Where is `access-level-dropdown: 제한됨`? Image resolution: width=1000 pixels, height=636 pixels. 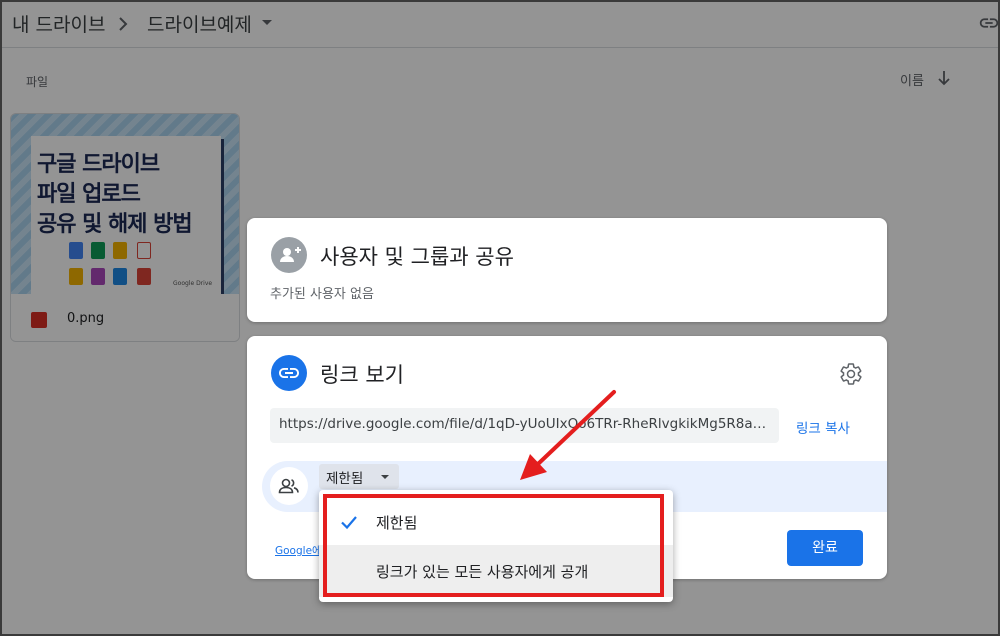
access-level-dropdown: 제한됨 is located at coordinates (359, 476).